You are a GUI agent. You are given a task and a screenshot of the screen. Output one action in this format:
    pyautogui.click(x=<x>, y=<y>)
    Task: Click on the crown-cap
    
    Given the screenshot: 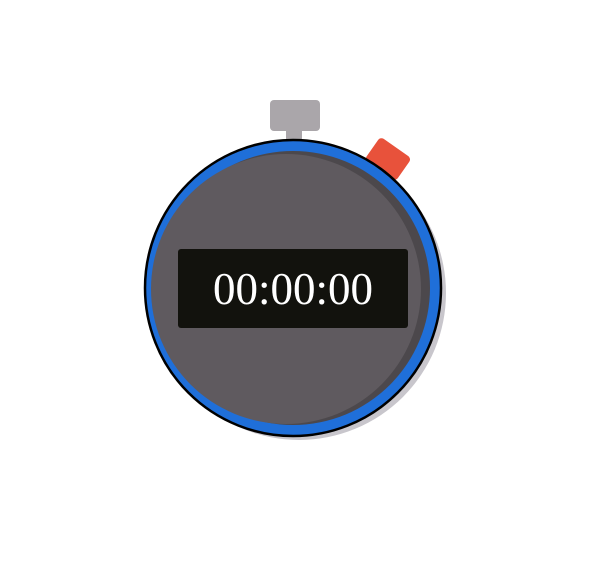 What is the action you would take?
    pyautogui.click(x=295, y=115)
    